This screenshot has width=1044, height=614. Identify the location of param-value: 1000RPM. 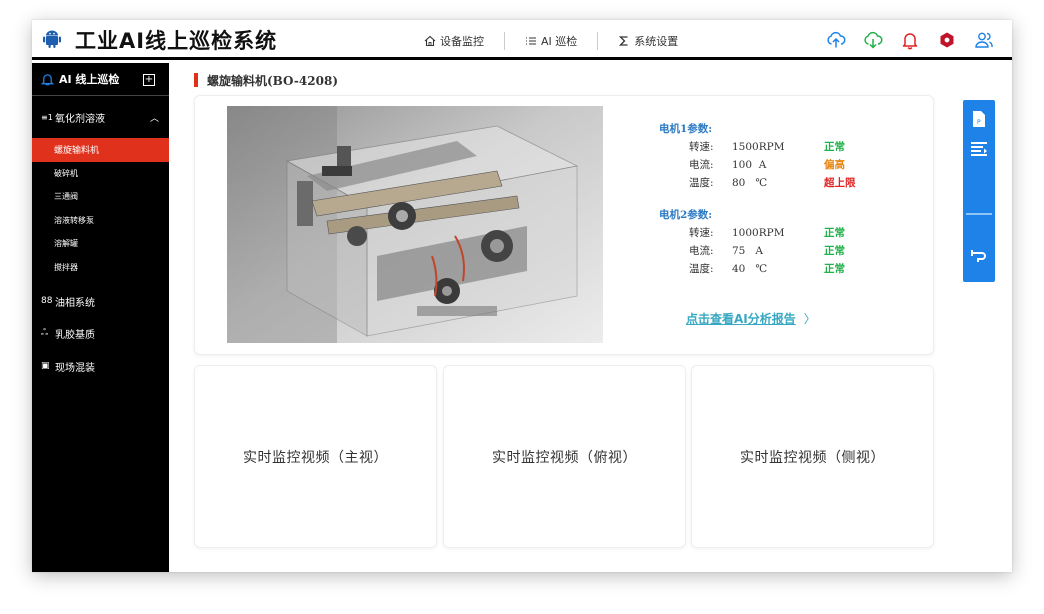
(758, 233).